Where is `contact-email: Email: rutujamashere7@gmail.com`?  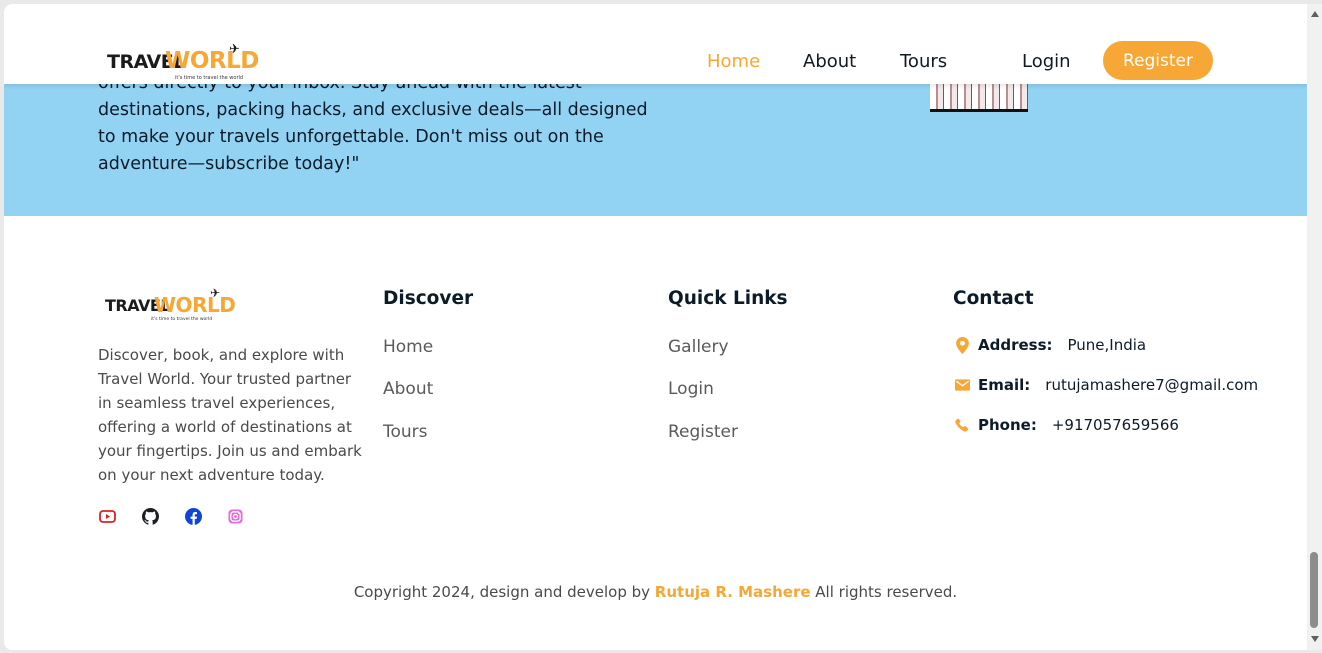
contact-email: Email: rutujamashere7@gmail.com is located at coordinates (1105, 385).